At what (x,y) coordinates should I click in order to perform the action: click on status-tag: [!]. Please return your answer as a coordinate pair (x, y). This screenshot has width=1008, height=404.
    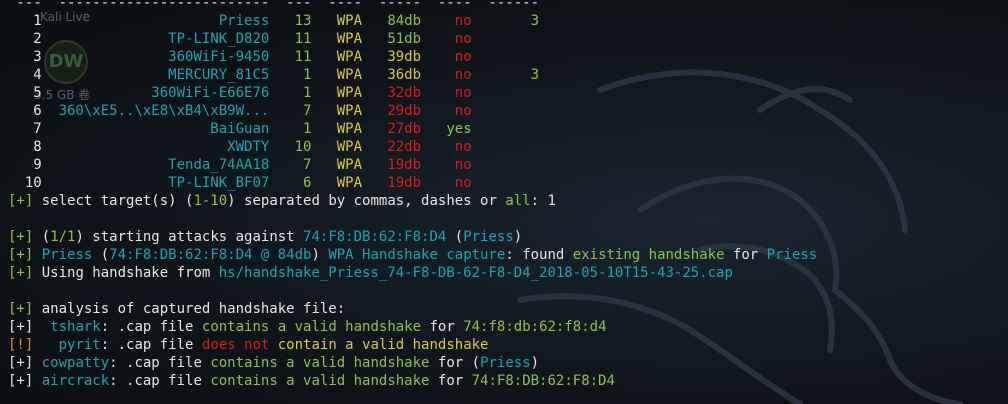
    Looking at the image, I should click on (21, 345).